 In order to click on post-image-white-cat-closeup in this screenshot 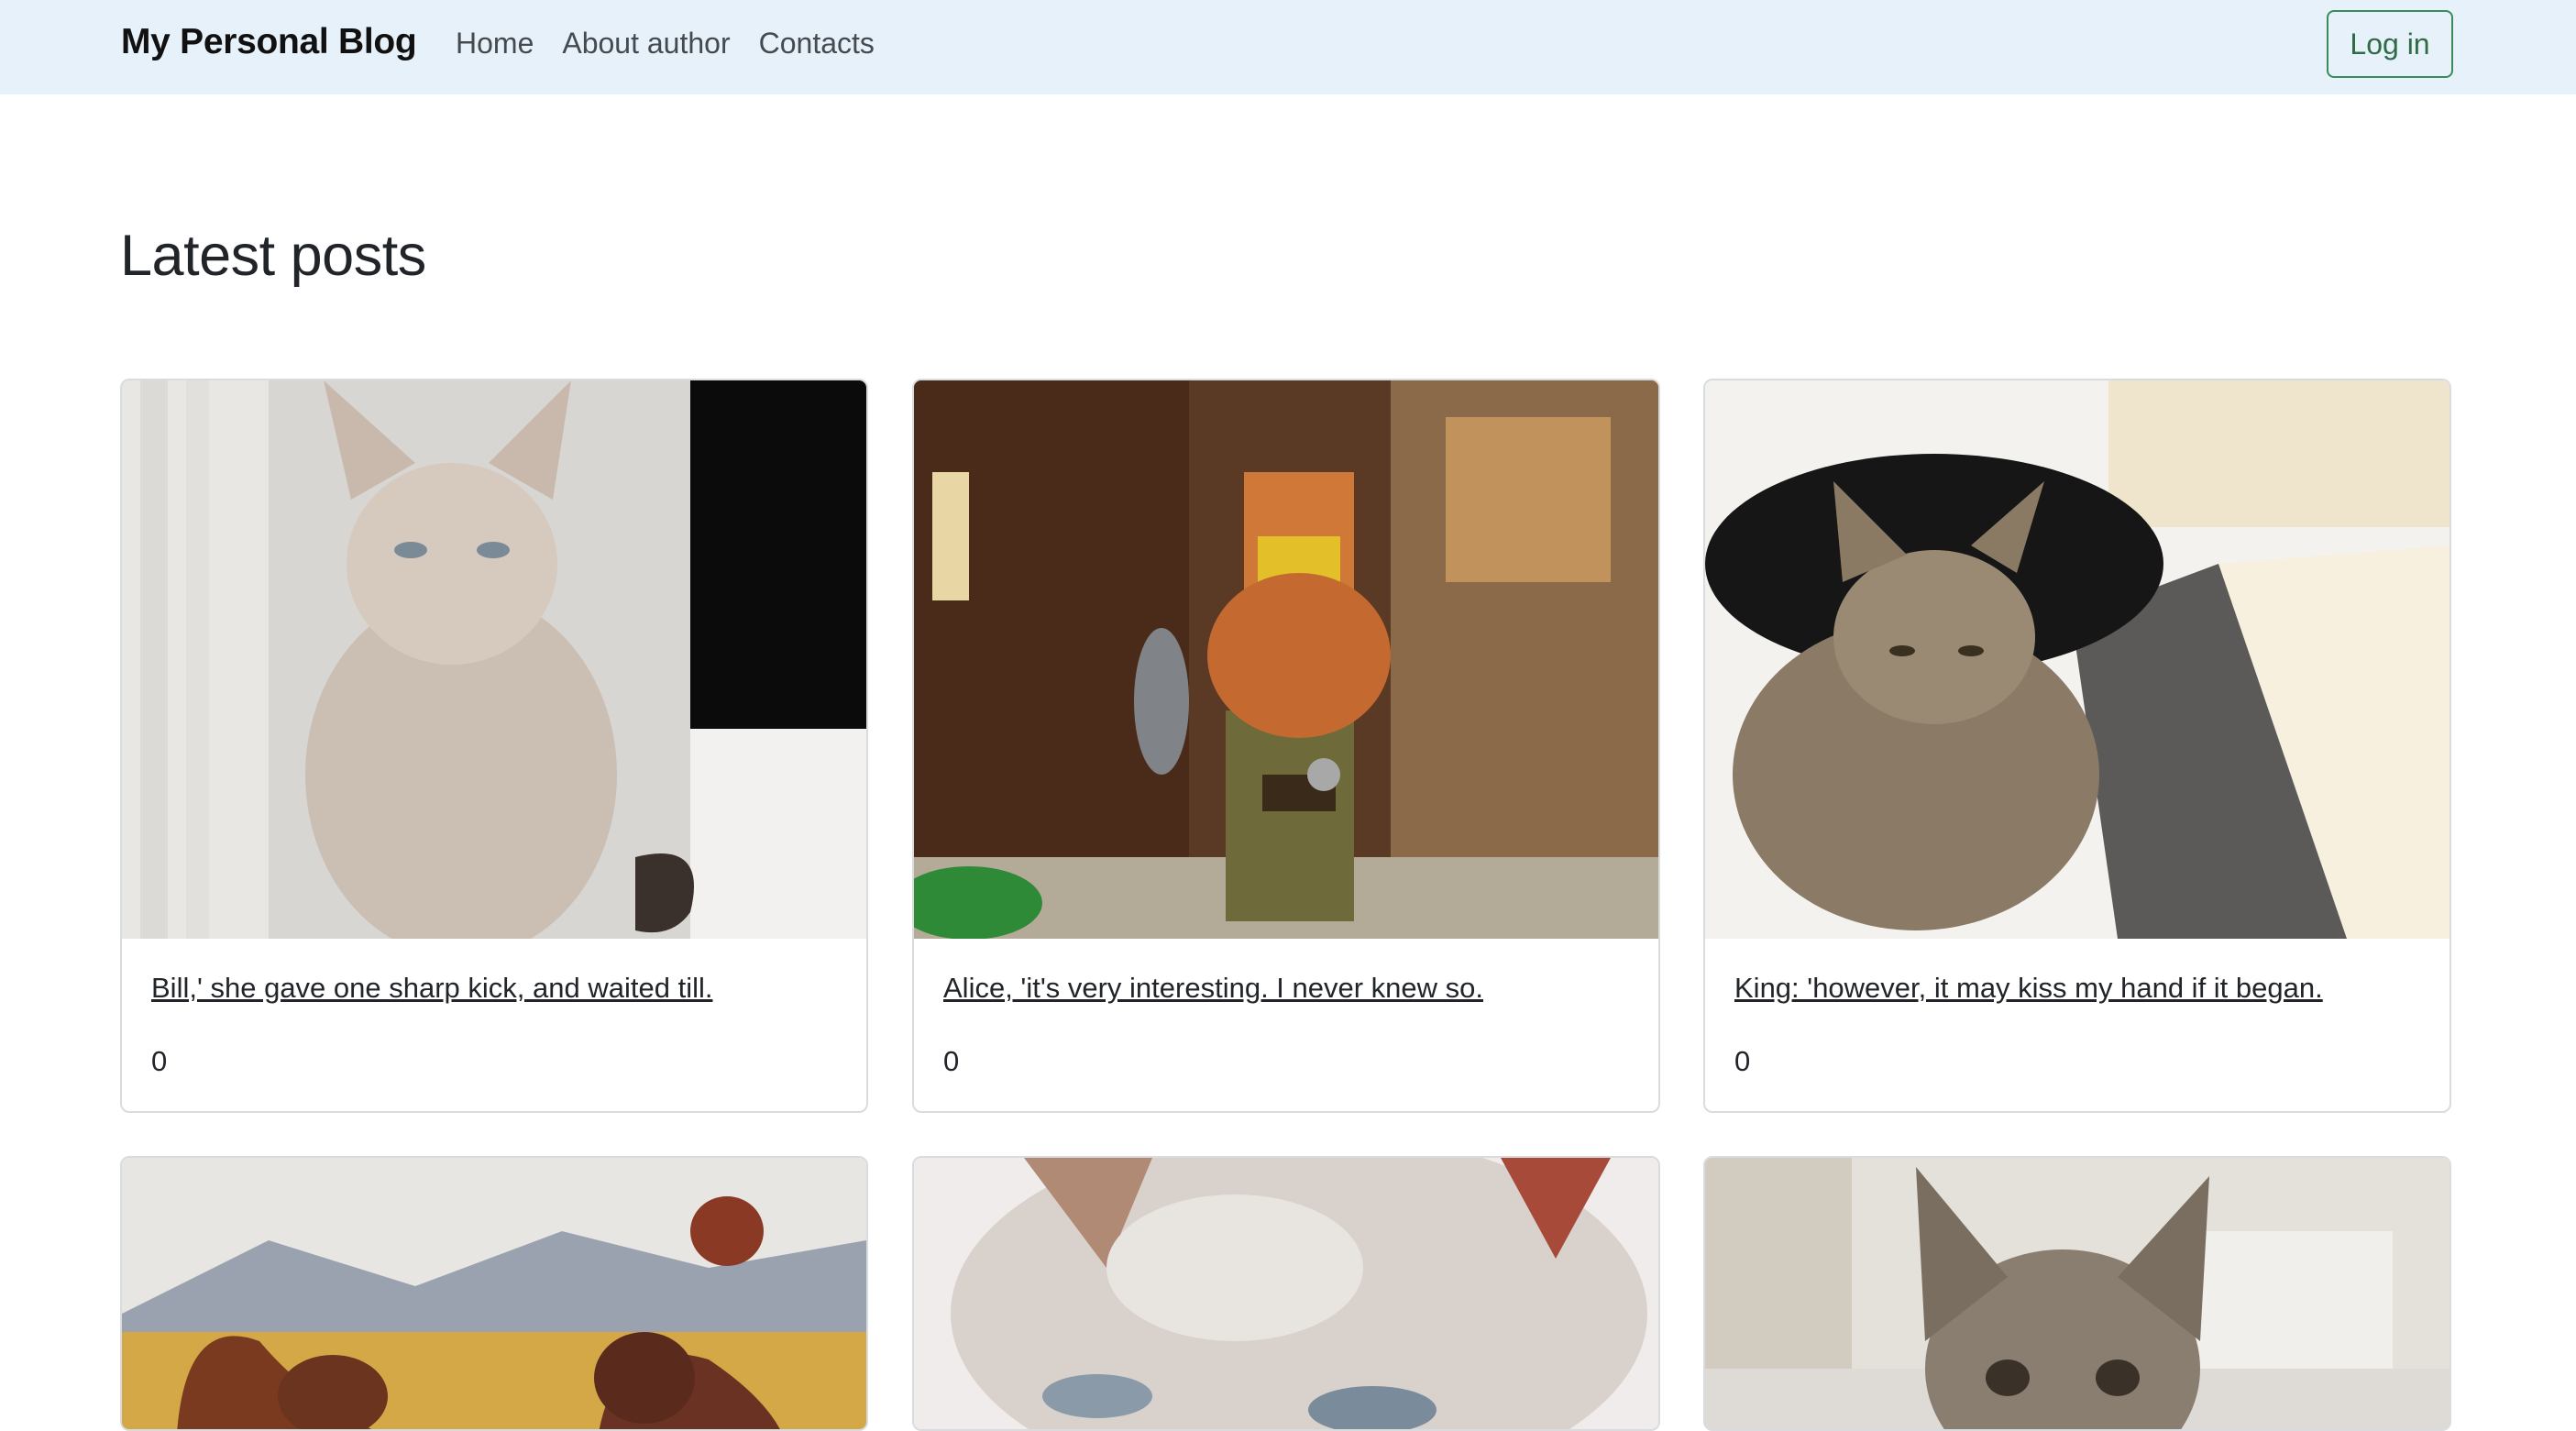, I will do `click(1286, 1293)`.